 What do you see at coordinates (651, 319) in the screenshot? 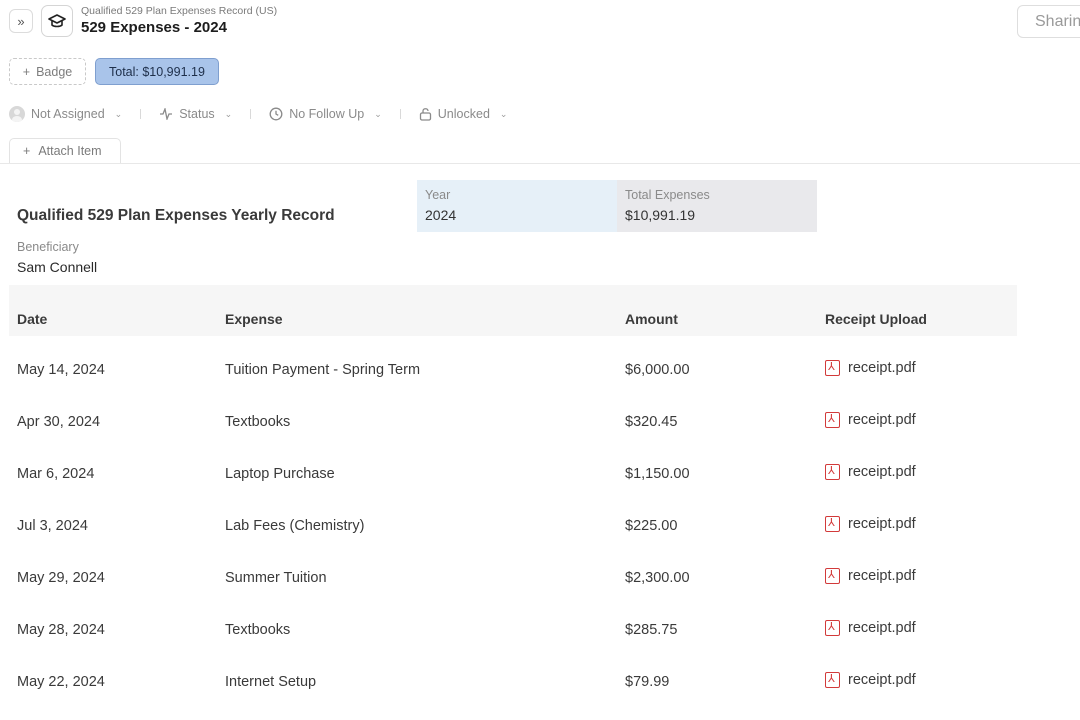
I see `column-header-amount: Amount` at bounding box center [651, 319].